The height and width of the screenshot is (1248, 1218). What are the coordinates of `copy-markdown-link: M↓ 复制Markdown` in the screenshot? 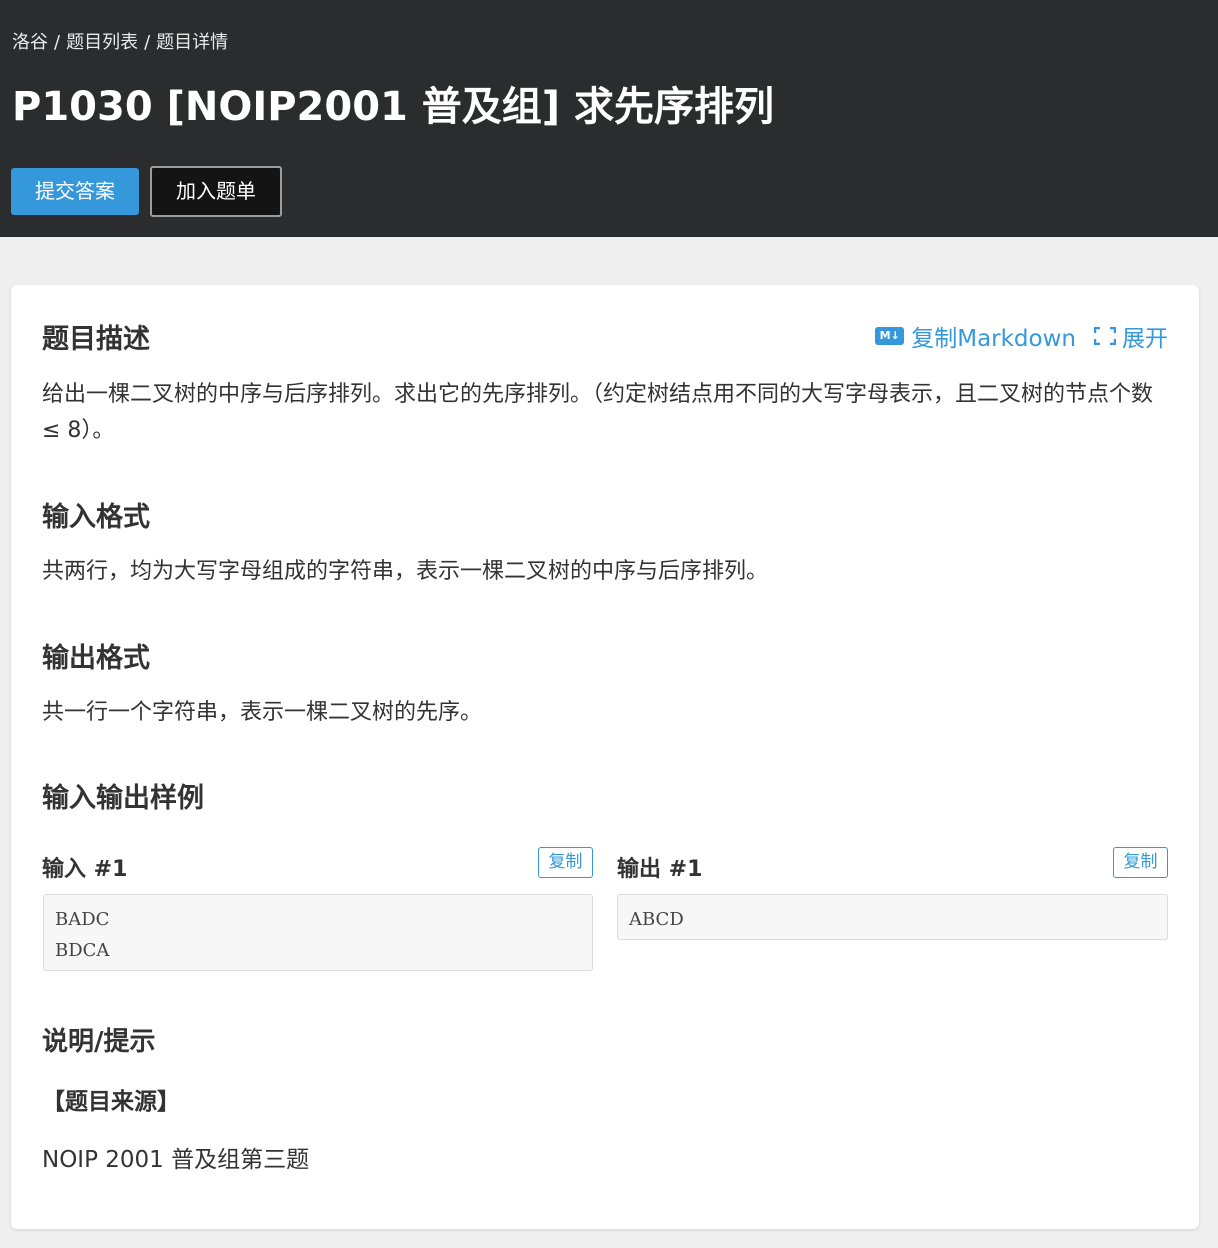 It's located at (975, 336).